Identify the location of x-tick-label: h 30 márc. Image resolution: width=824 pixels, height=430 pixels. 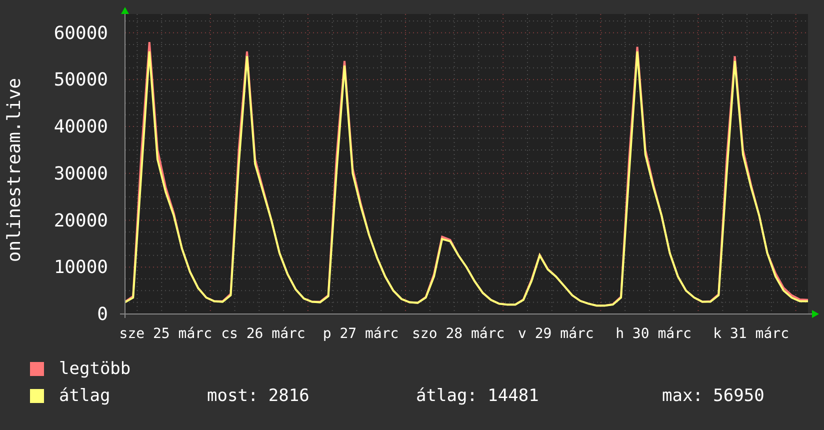
(654, 334).